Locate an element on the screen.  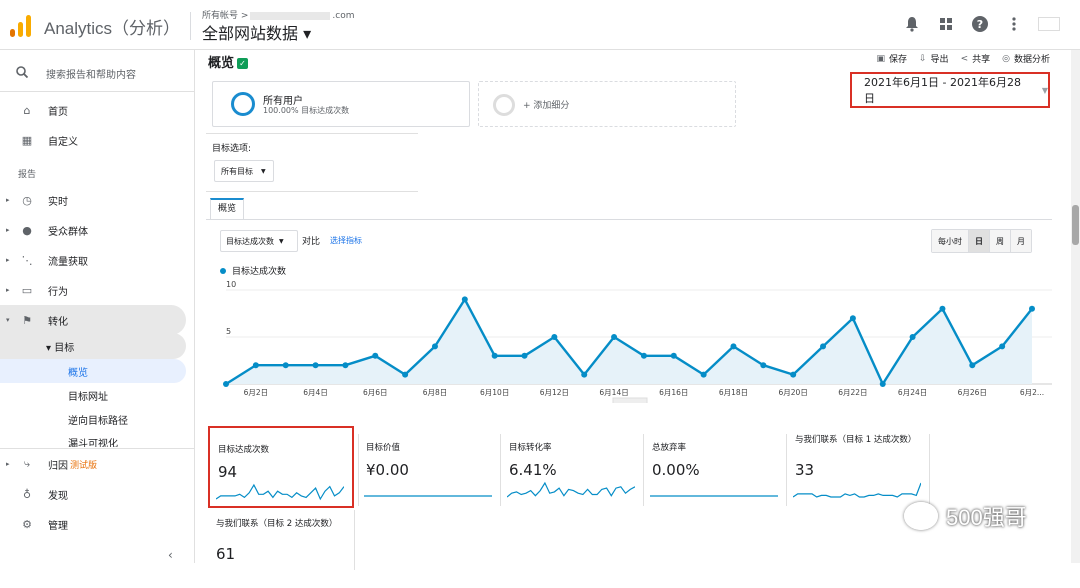
granularity-week-button: 周 is located at coordinates (1000, 241).